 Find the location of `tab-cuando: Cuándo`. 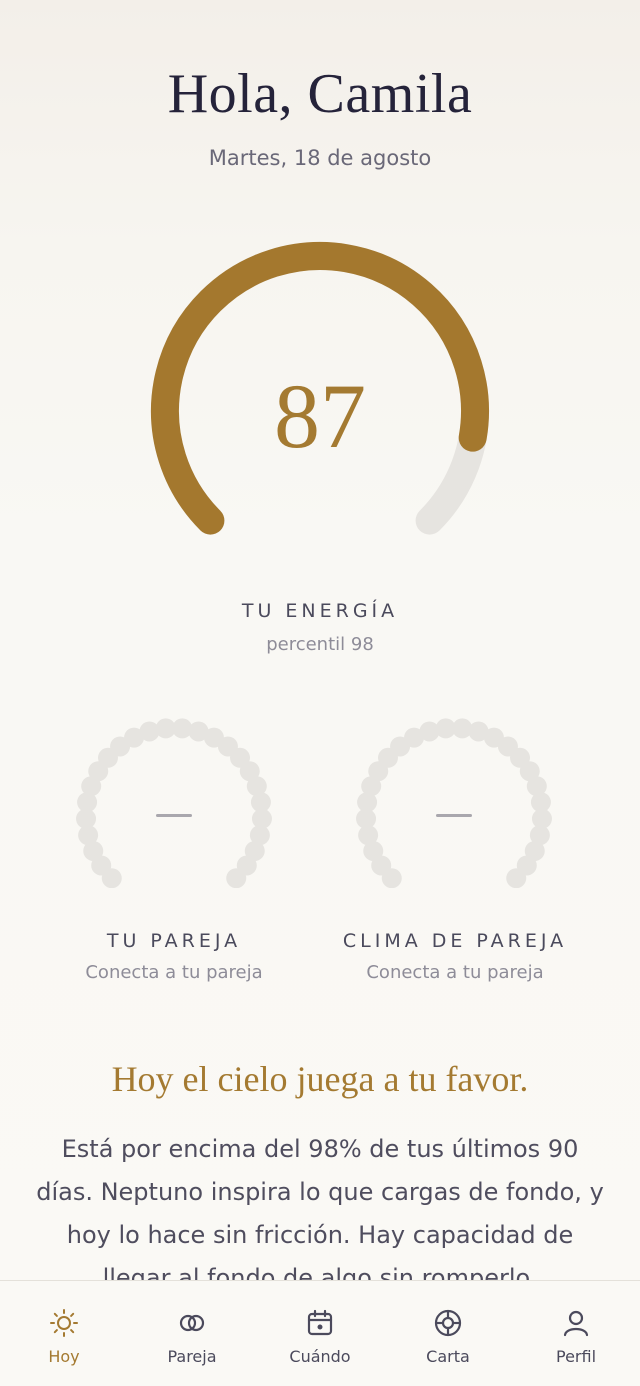

tab-cuando: Cuándo is located at coordinates (320, 1333).